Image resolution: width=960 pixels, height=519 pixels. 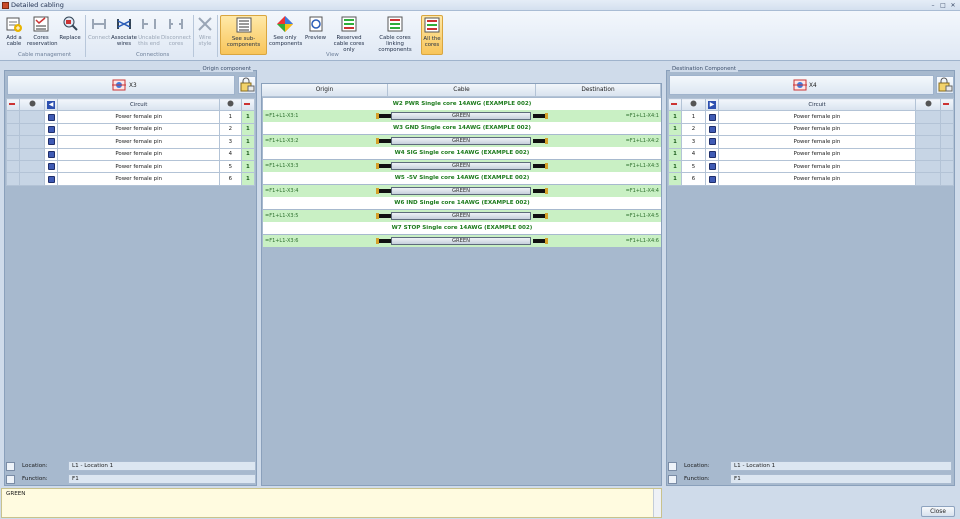 I want to click on all-the-cores-button: All the cores, so click(x=432, y=35).